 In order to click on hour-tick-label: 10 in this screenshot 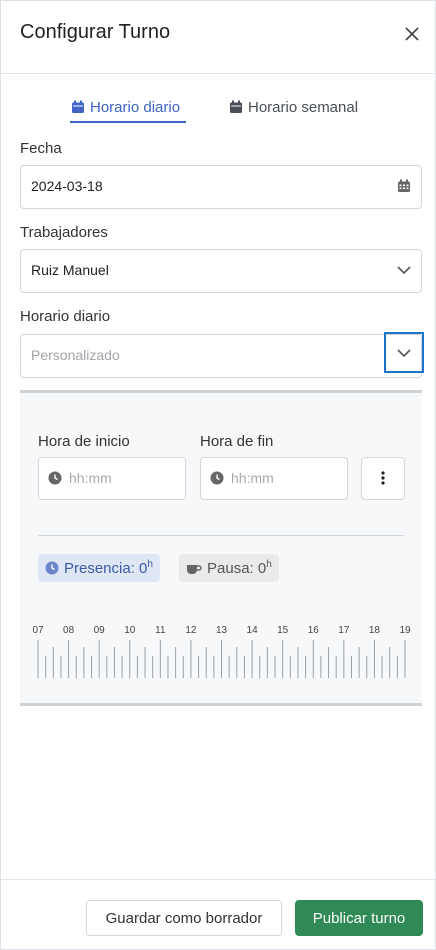, I will do `click(130, 630)`.